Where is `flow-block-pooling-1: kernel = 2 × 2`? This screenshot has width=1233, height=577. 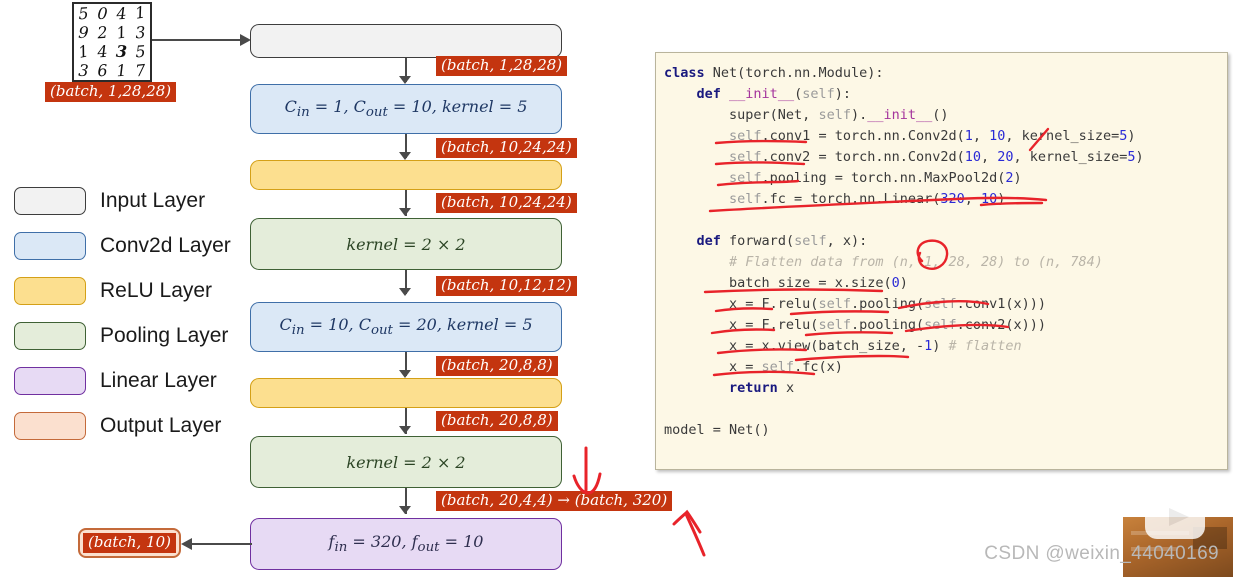
flow-block-pooling-1: kernel = 2 × 2 is located at coordinates (406, 244).